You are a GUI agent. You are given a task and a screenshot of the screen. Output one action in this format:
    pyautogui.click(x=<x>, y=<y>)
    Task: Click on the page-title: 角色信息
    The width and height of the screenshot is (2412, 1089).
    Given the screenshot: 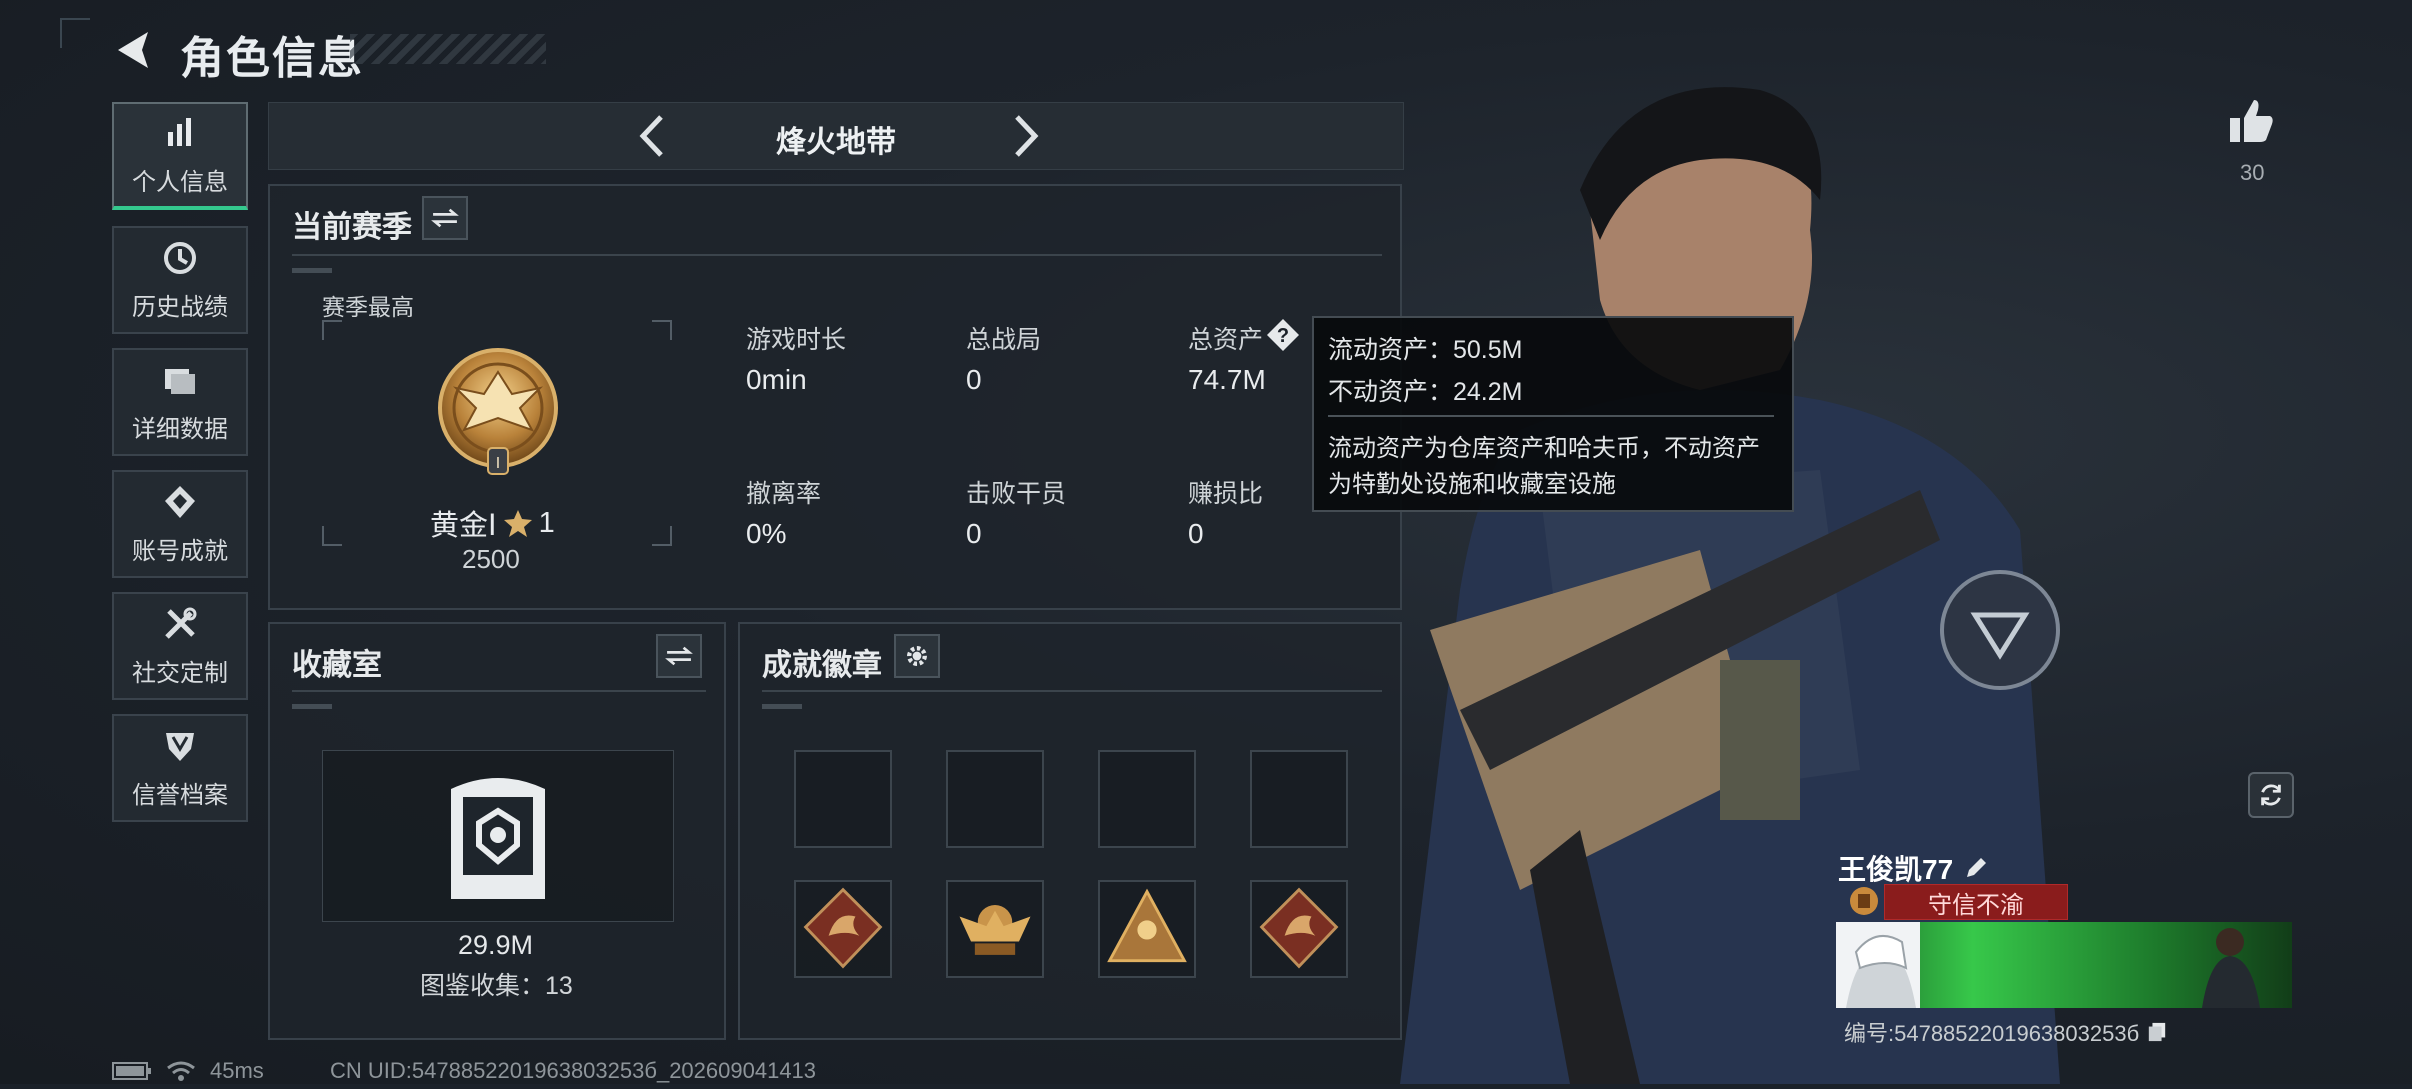 What is the action you would take?
    pyautogui.click(x=272, y=58)
    